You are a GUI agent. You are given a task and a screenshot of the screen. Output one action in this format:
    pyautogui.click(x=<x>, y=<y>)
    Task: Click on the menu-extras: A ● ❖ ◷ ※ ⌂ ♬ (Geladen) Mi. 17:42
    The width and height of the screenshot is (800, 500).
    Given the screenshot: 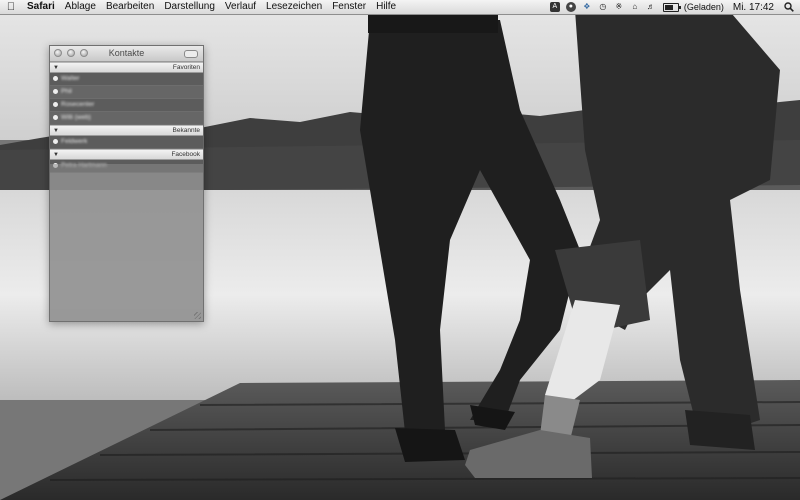 What is the action you would take?
    pyautogui.click(x=673, y=7)
    